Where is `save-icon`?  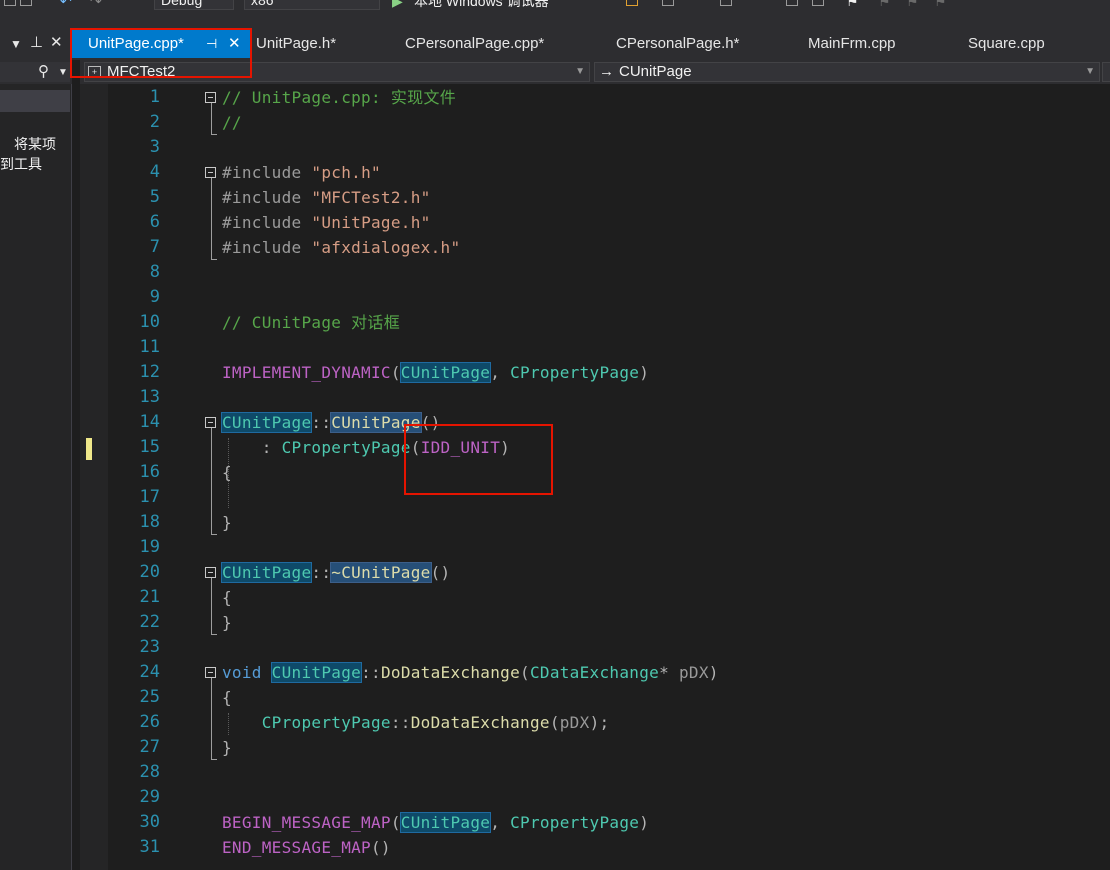 save-icon is located at coordinates (10, 3).